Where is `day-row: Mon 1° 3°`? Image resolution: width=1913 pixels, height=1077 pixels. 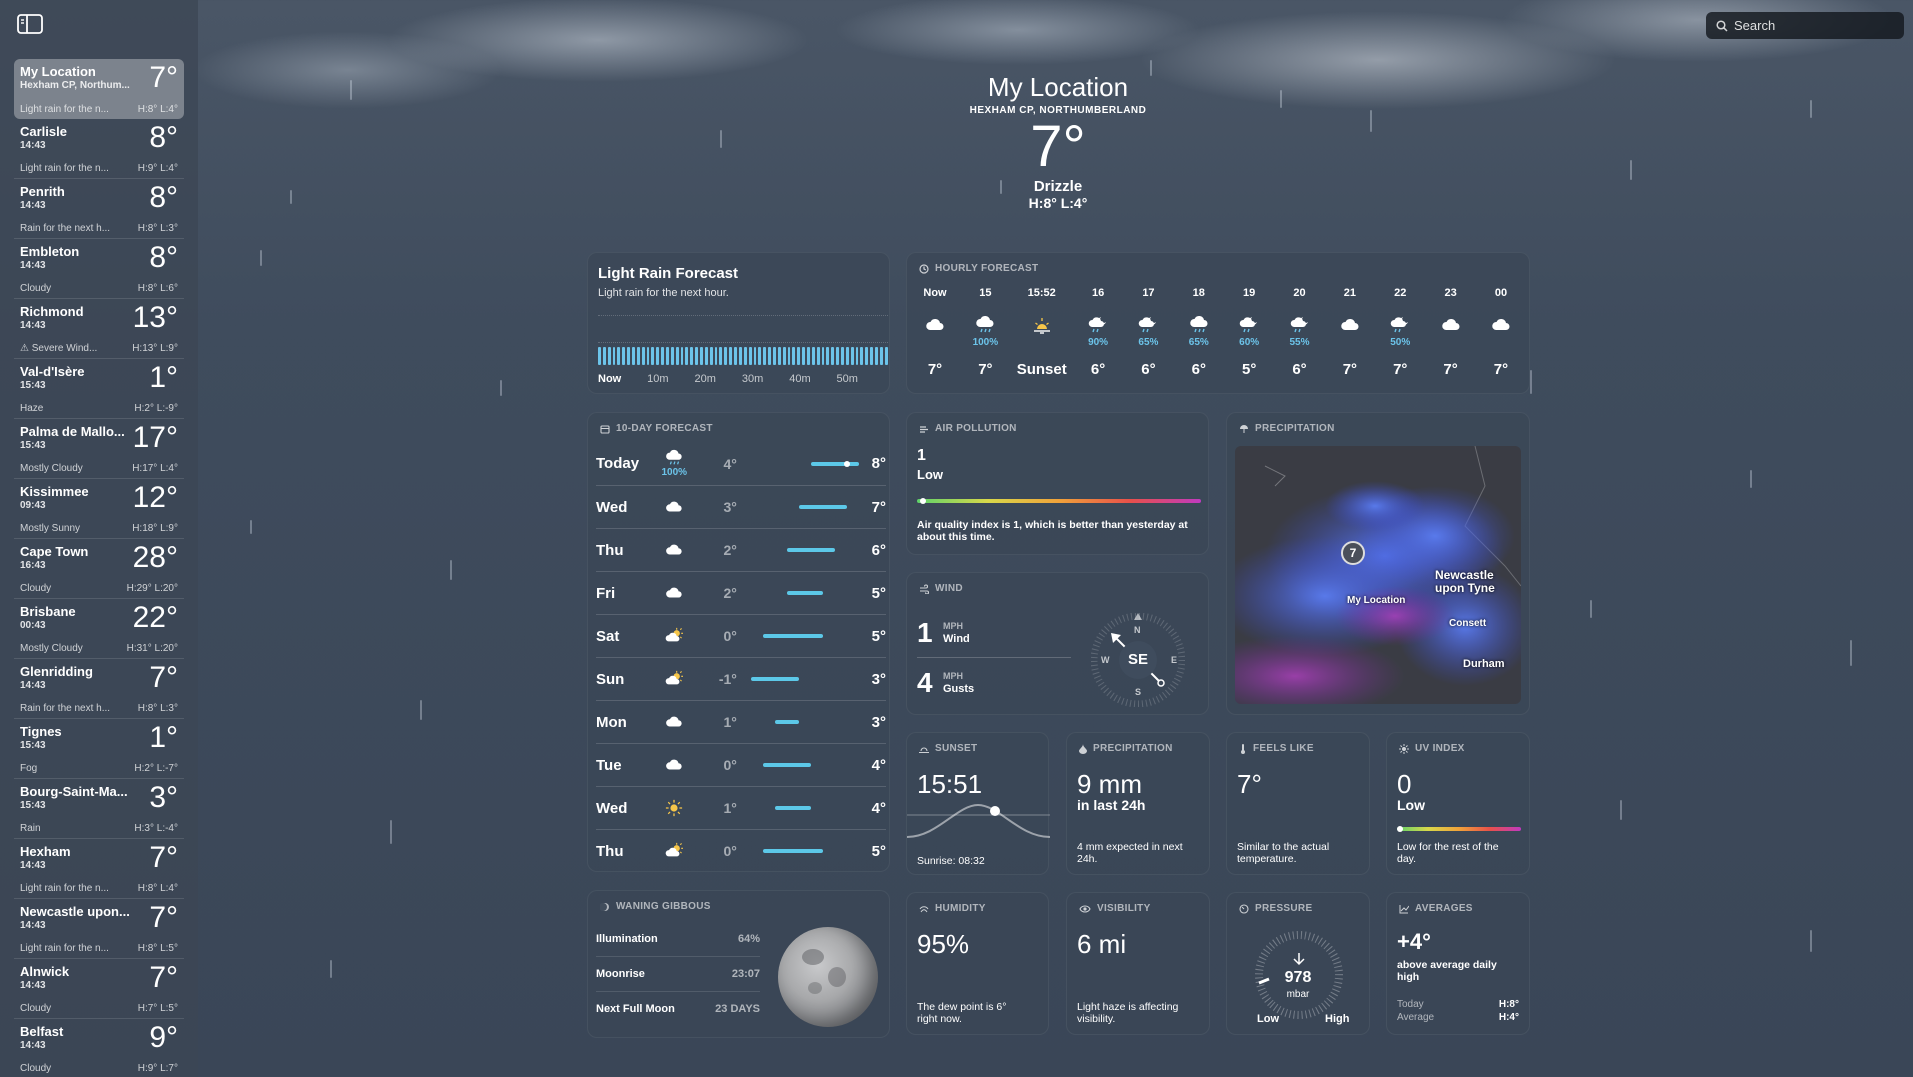 day-row: Mon 1° 3° is located at coordinates (741, 721).